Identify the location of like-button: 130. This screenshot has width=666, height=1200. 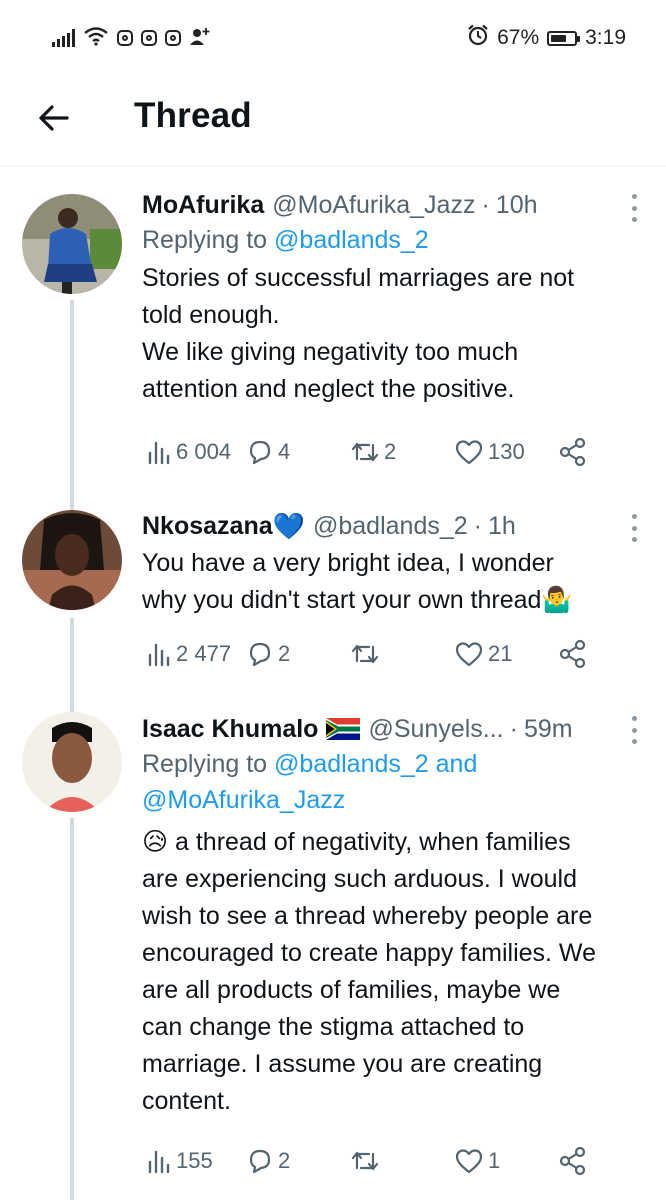
(489, 452).